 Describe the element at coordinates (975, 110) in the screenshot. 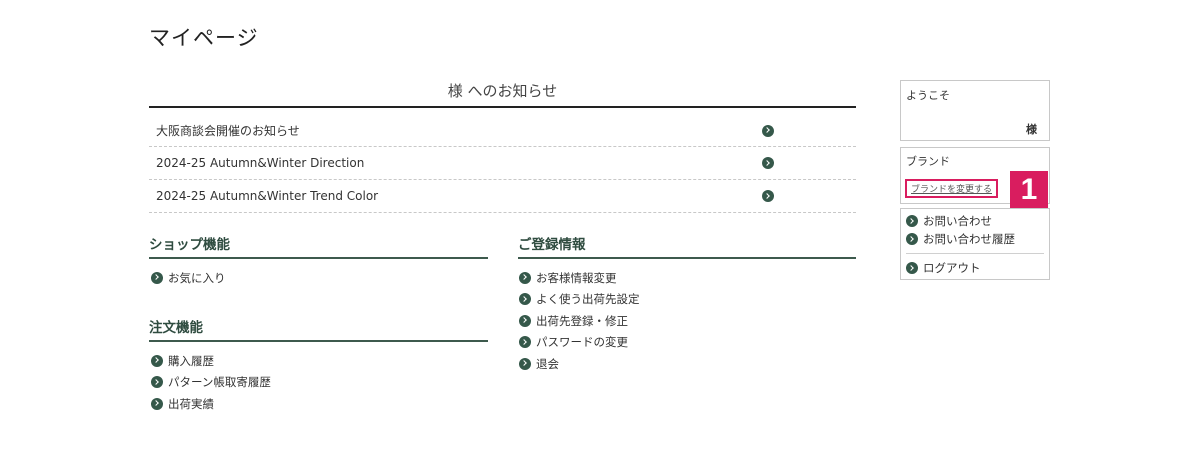

I see `welcome-box: ようこそ 様` at that location.